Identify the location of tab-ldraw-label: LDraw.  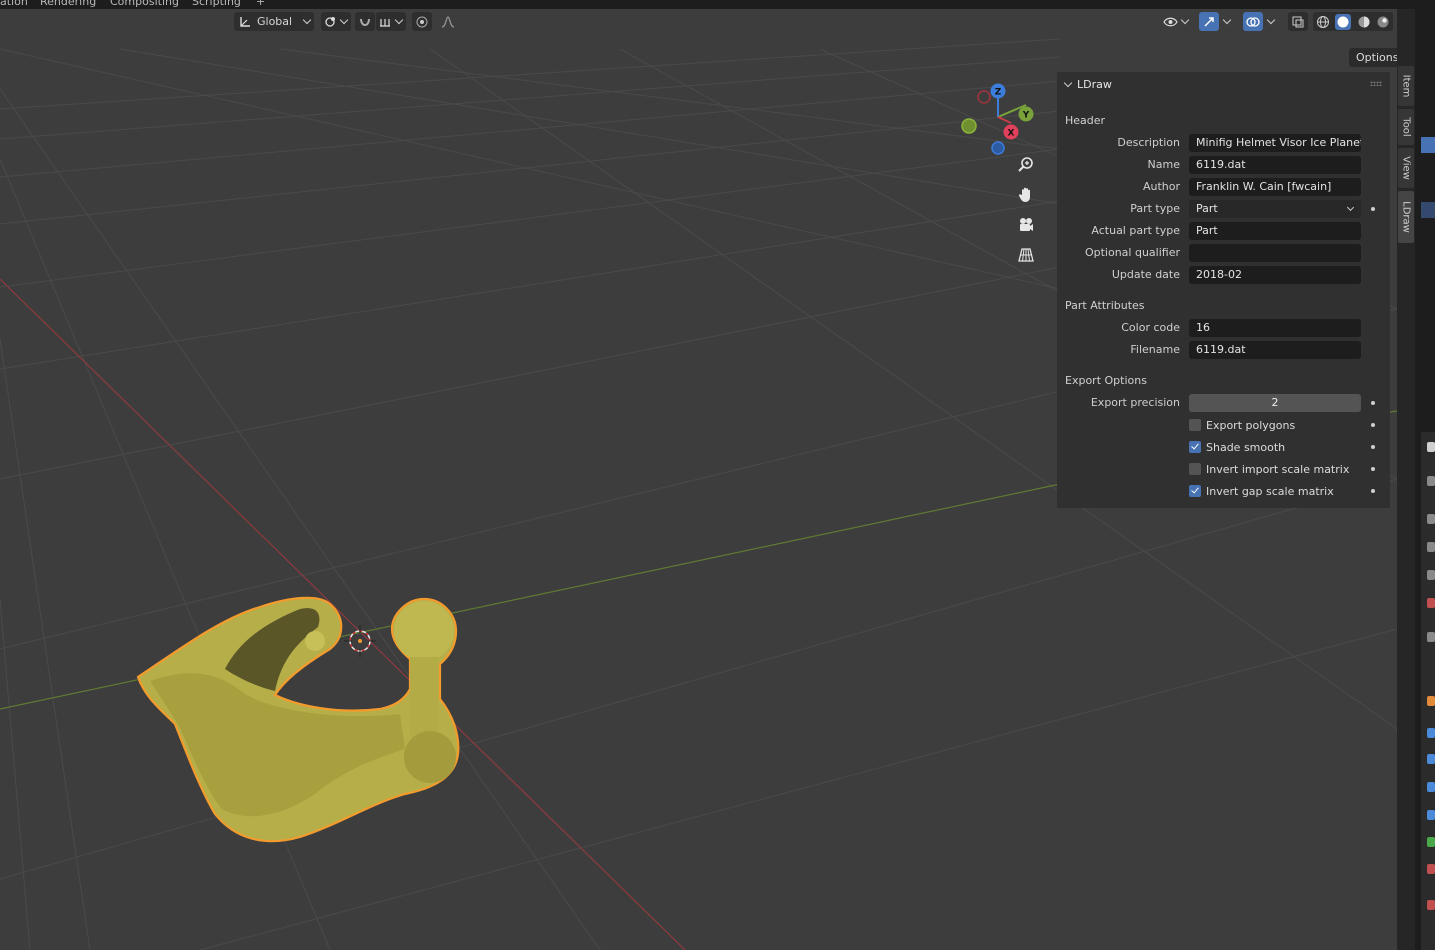
(1406, 217).